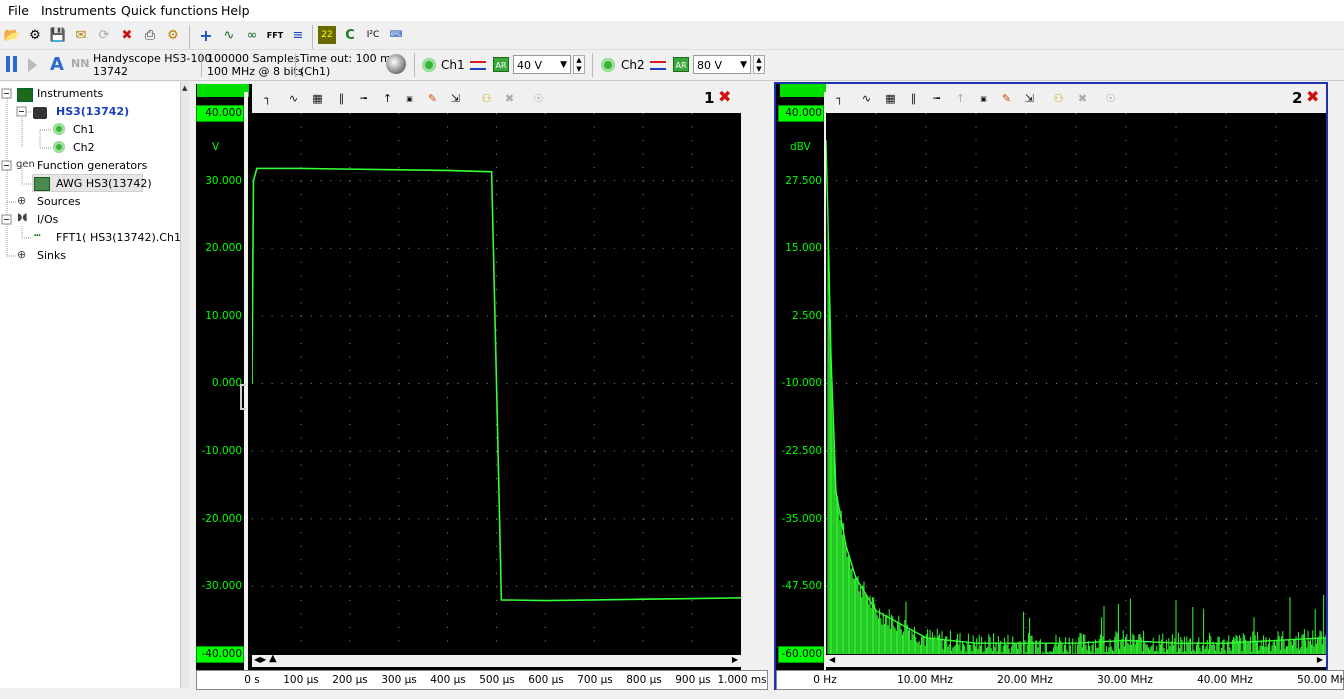 This screenshot has width=1344, height=699. Describe the element at coordinates (801, 653) in the screenshot. I see `panel2-y-tick: -60.000` at that location.